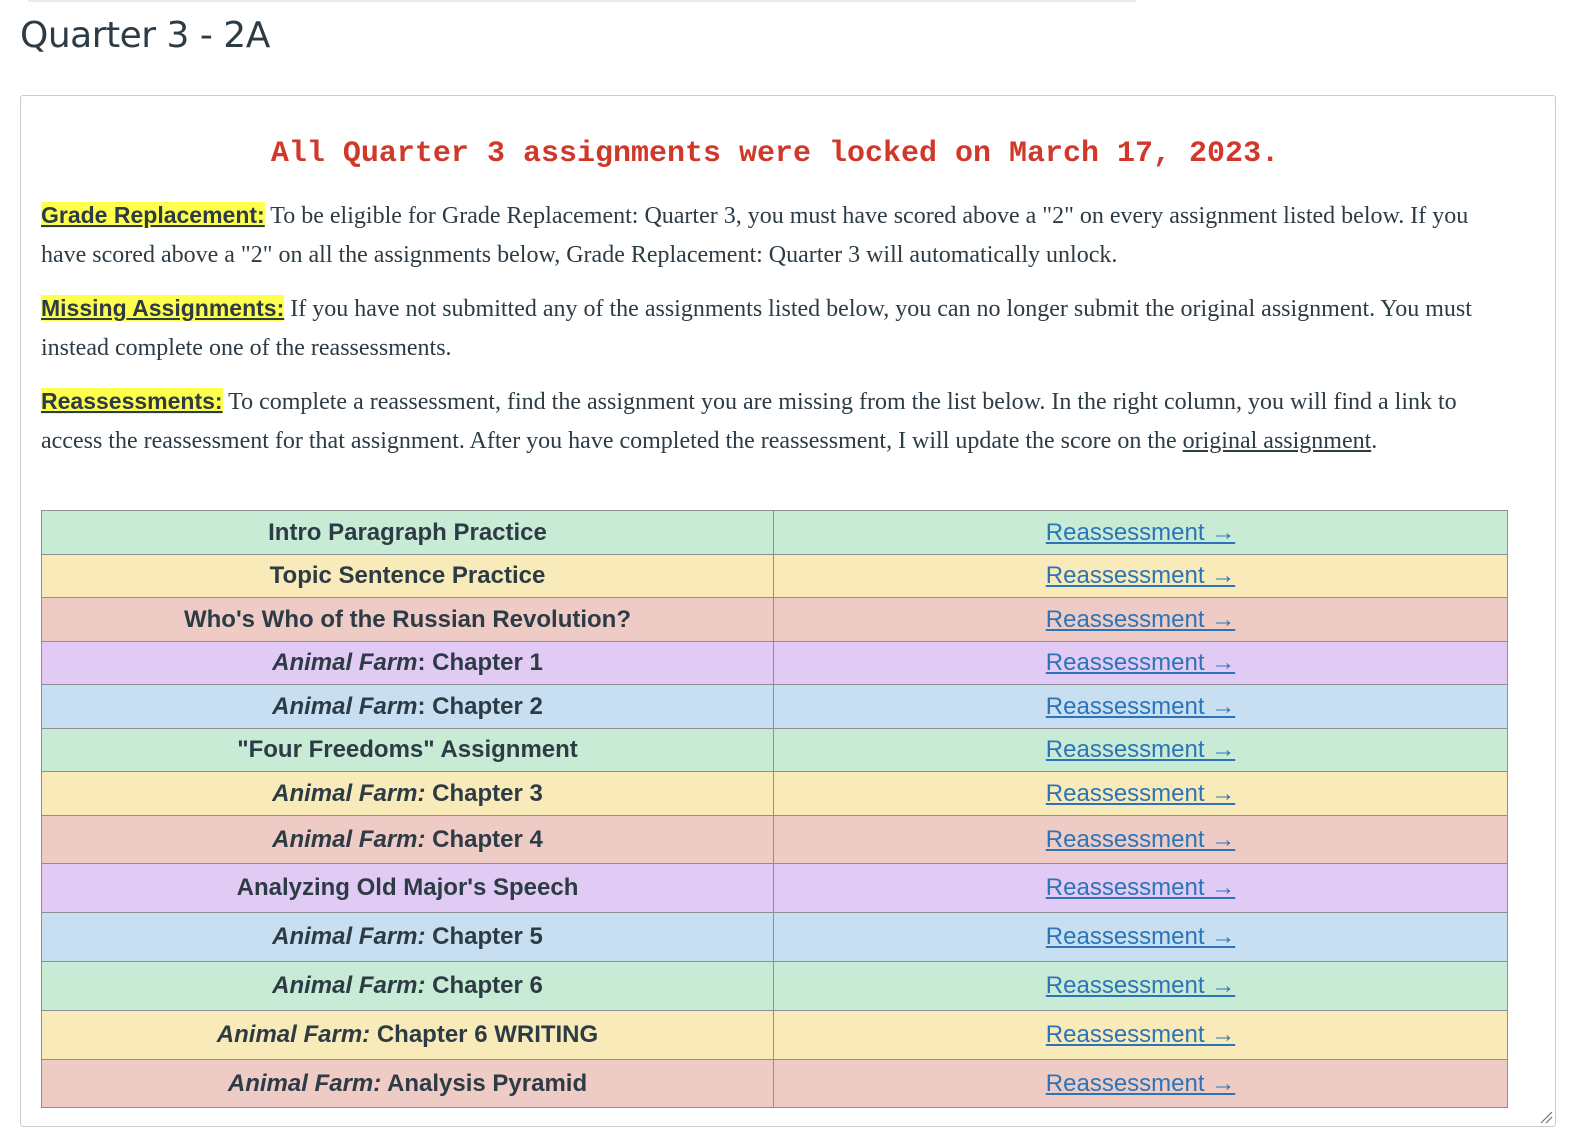 The image size is (1574, 1147). I want to click on assignment-name: Intro Paragraph Practice, so click(407, 532).